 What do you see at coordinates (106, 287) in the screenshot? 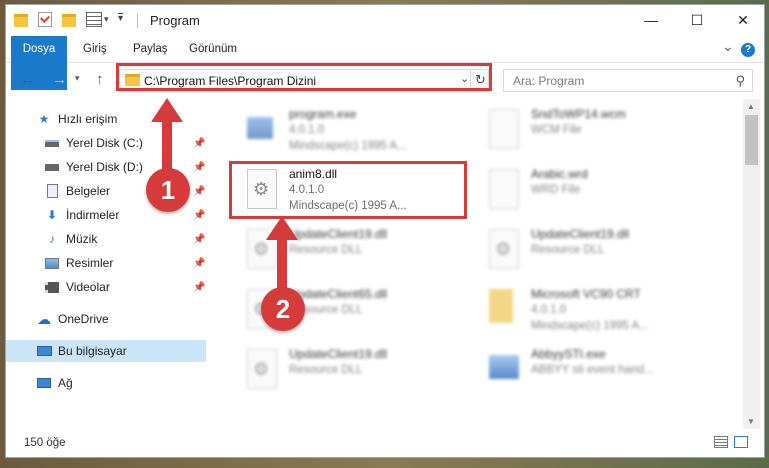
I see `sidebar-item-videos: Videolar 📌` at bounding box center [106, 287].